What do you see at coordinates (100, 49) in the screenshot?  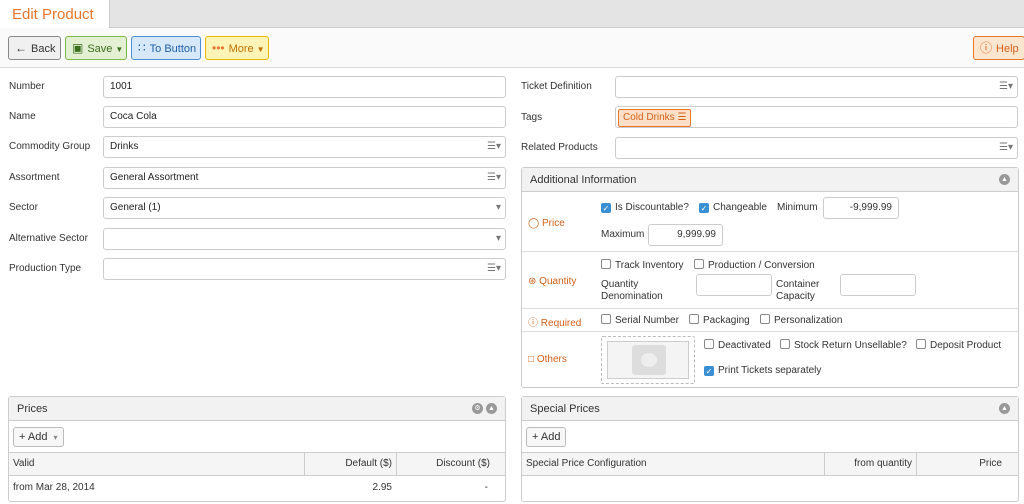 I see `save-label: Save` at bounding box center [100, 49].